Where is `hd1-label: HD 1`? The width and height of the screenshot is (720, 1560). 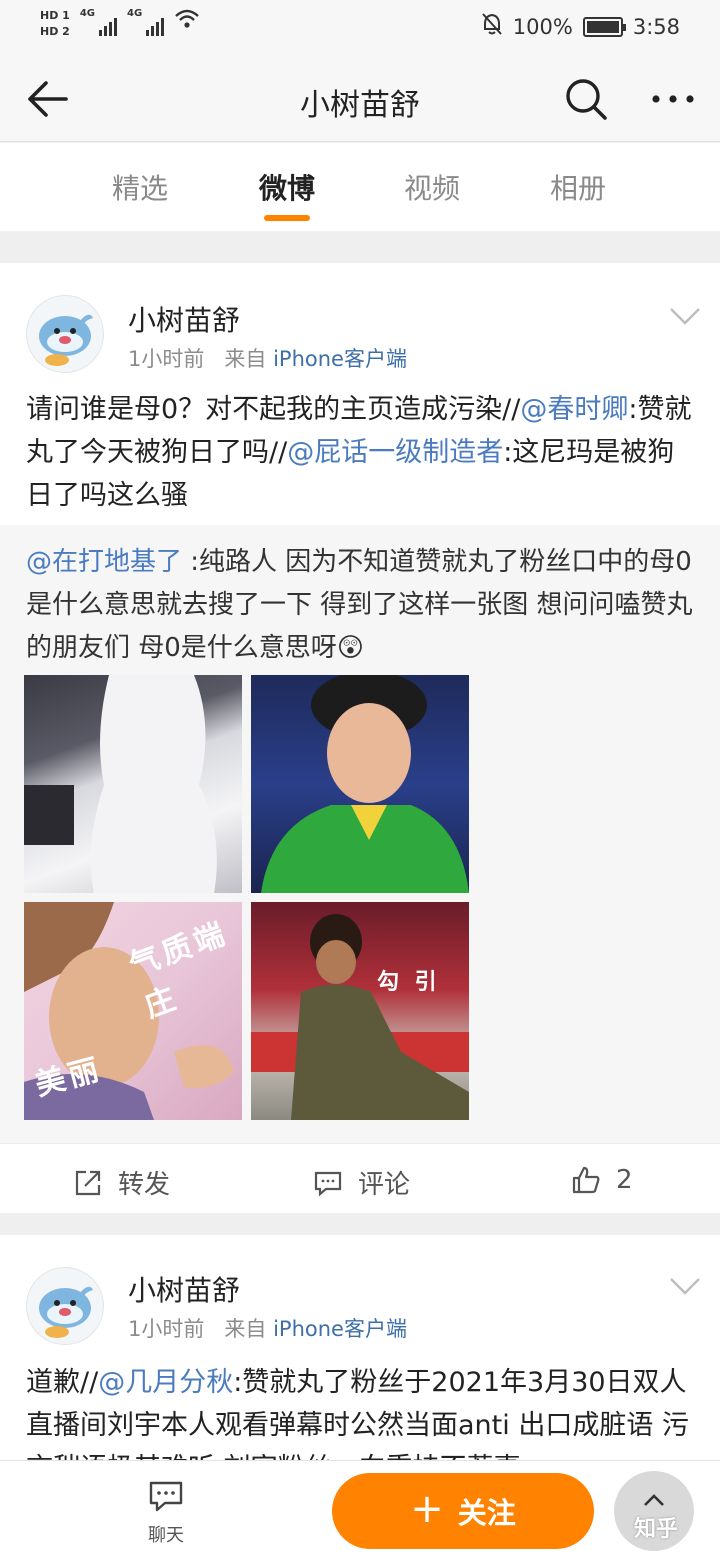 hd1-label: HD 1 is located at coordinates (55, 15).